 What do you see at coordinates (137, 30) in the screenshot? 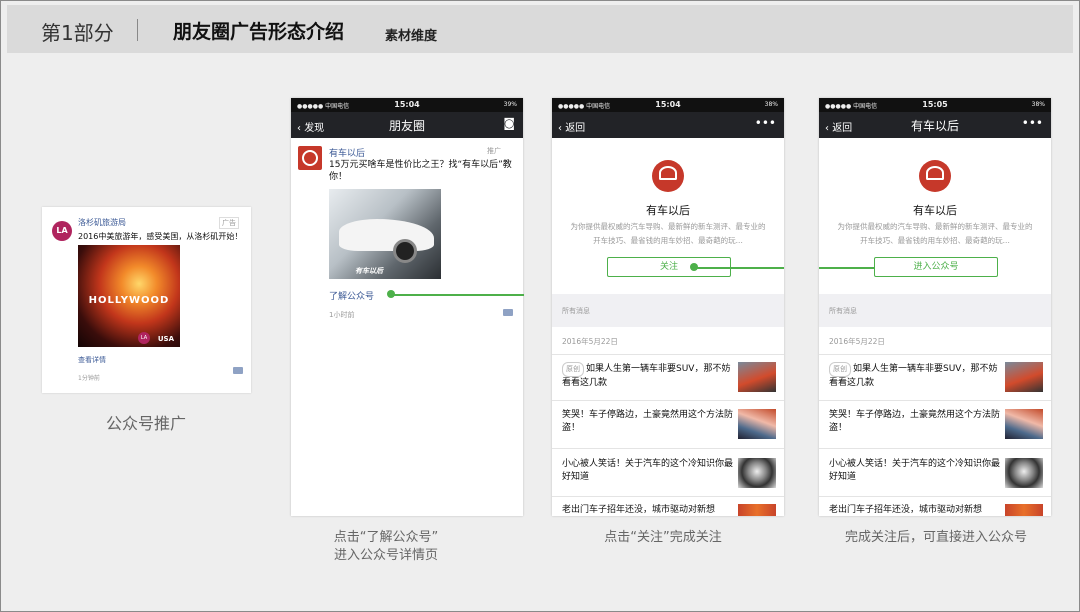
I see `header-divider` at bounding box center [137, 30].